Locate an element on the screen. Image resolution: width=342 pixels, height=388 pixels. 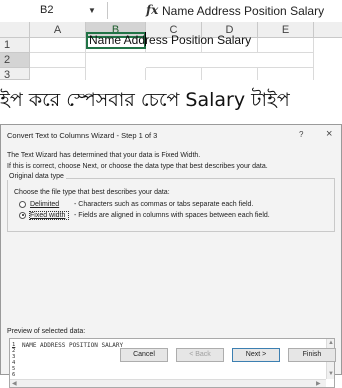
scroll-up-icon: ▲ is located at coordinates (331, 343).